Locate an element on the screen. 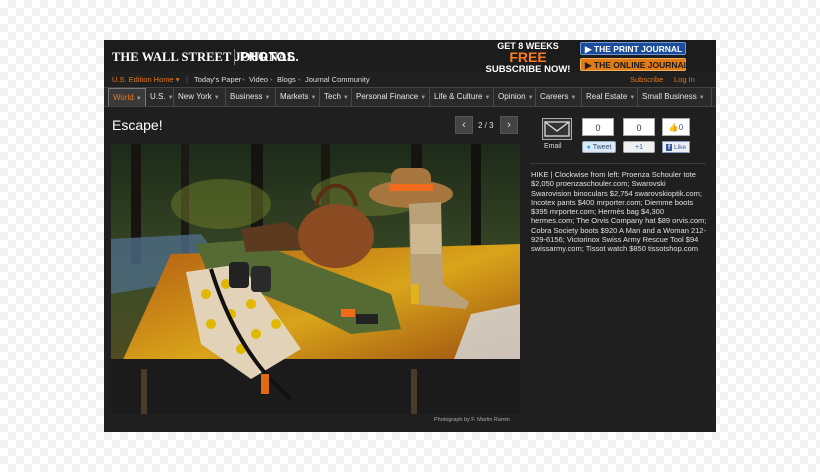 This screenshot has width=820, height=472. nav-label: Business is located at coordinates (246, 96).